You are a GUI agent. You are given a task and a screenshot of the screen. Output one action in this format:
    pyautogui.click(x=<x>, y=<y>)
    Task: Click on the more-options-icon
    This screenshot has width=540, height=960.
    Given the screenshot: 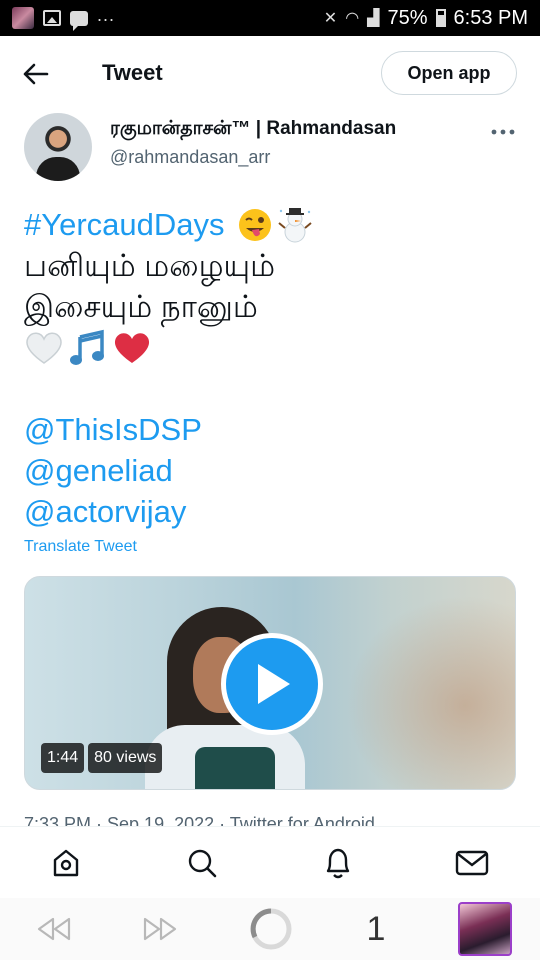 What is the action you would take?
    pyautogui.click(x=503, y=132)
    